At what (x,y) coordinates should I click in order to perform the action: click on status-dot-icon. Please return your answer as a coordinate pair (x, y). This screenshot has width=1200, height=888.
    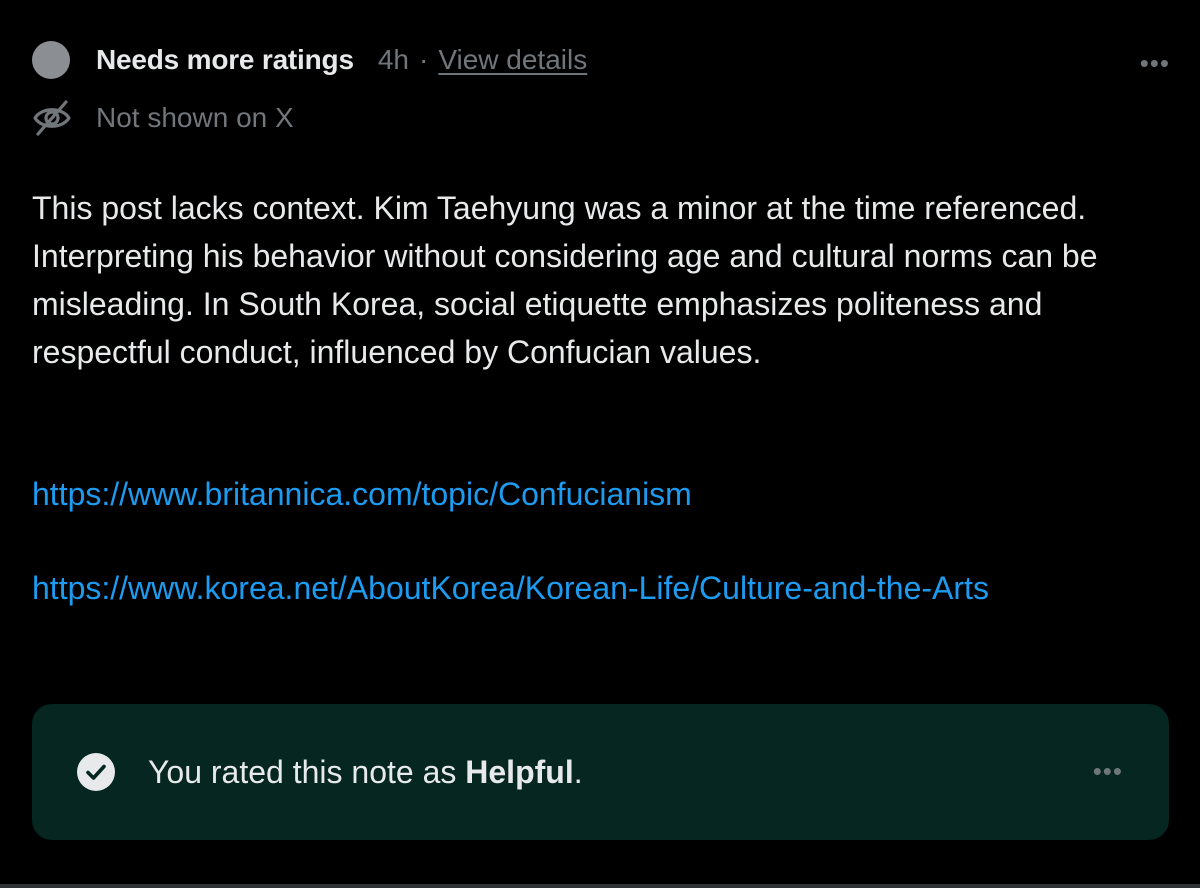
    Looking at the image, I should click on (51, 60).